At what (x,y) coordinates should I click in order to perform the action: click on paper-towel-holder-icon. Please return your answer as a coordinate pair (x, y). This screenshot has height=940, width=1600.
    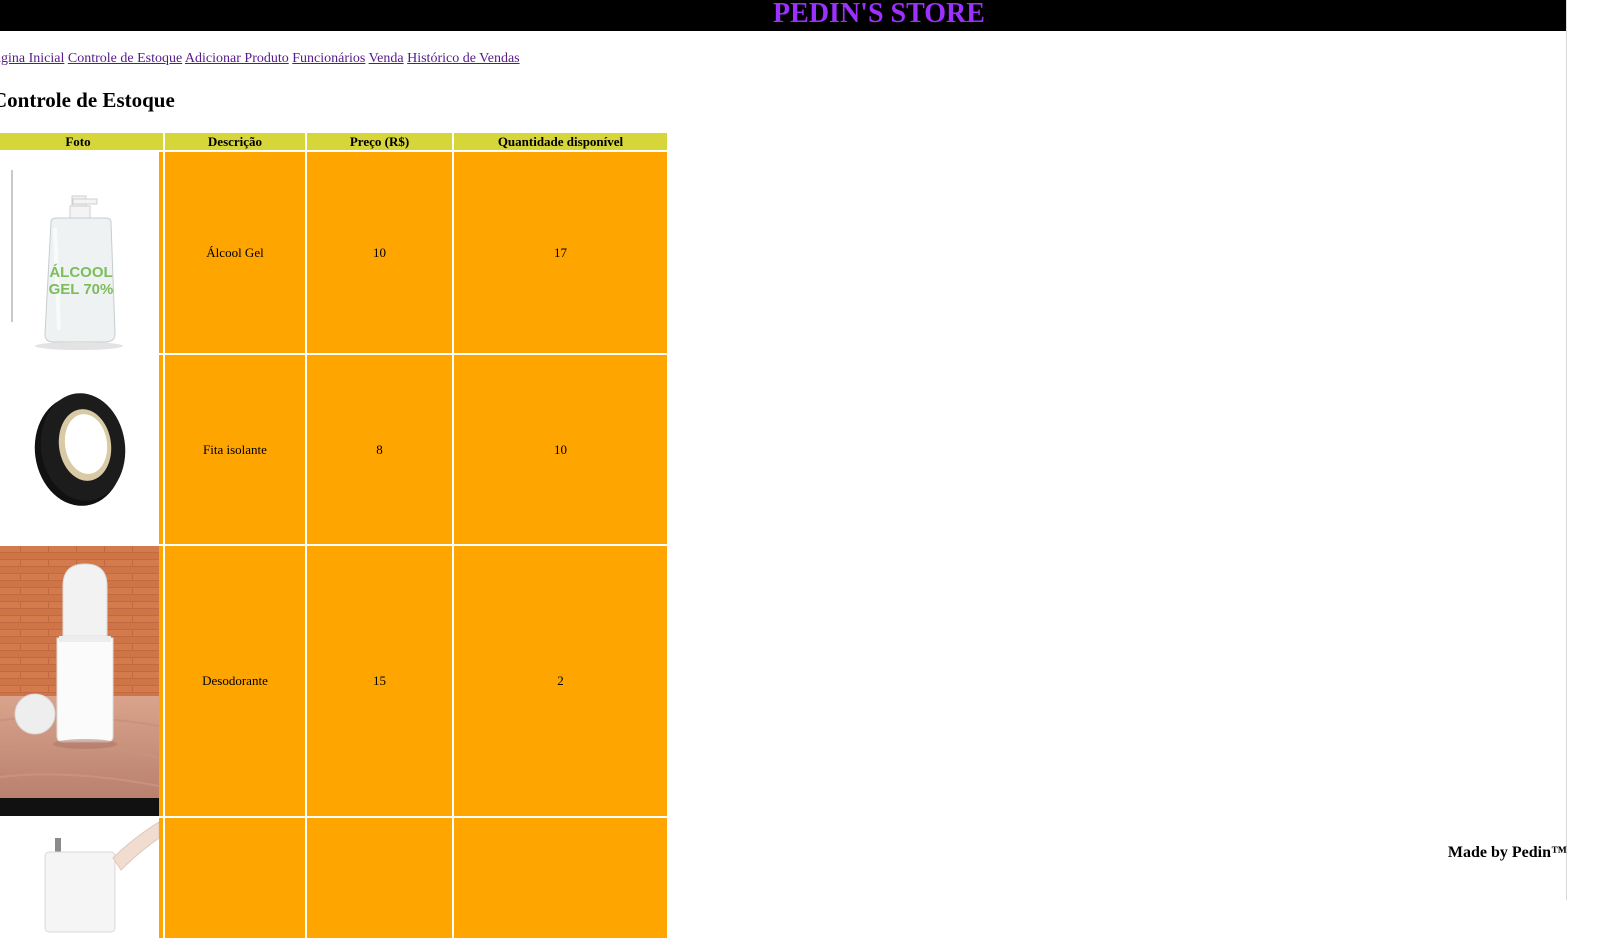
    Looking at the image, I should click on (79, 878).